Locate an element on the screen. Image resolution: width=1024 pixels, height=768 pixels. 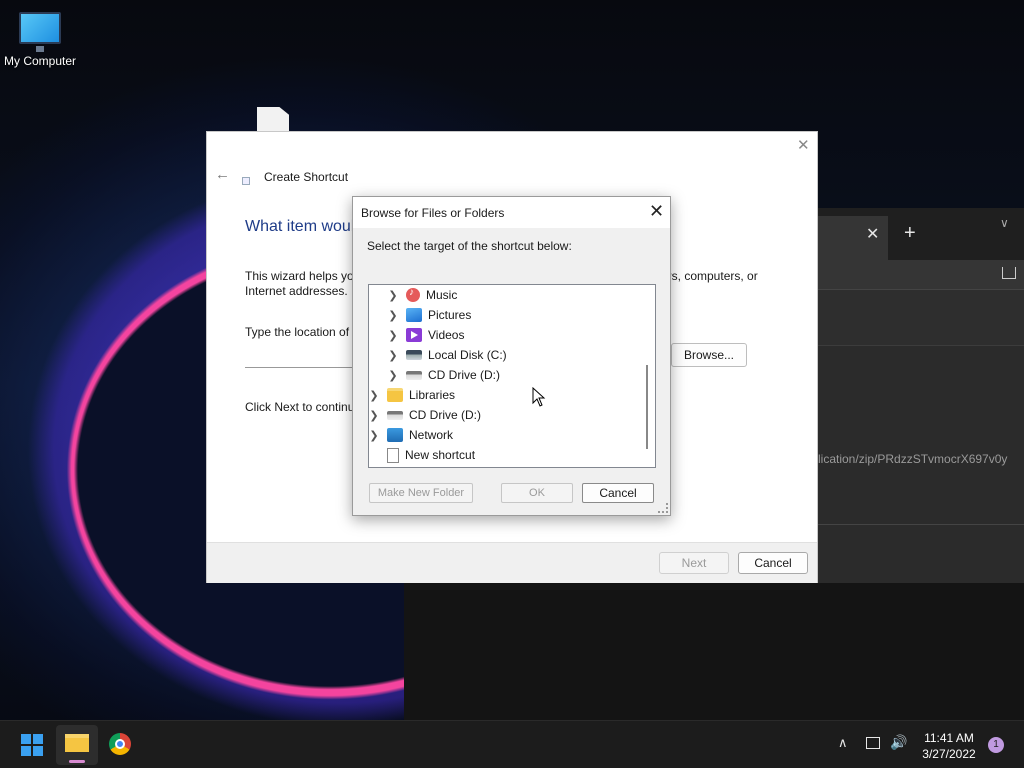
tree-item-label: Music is located at coordinates (442, 295).